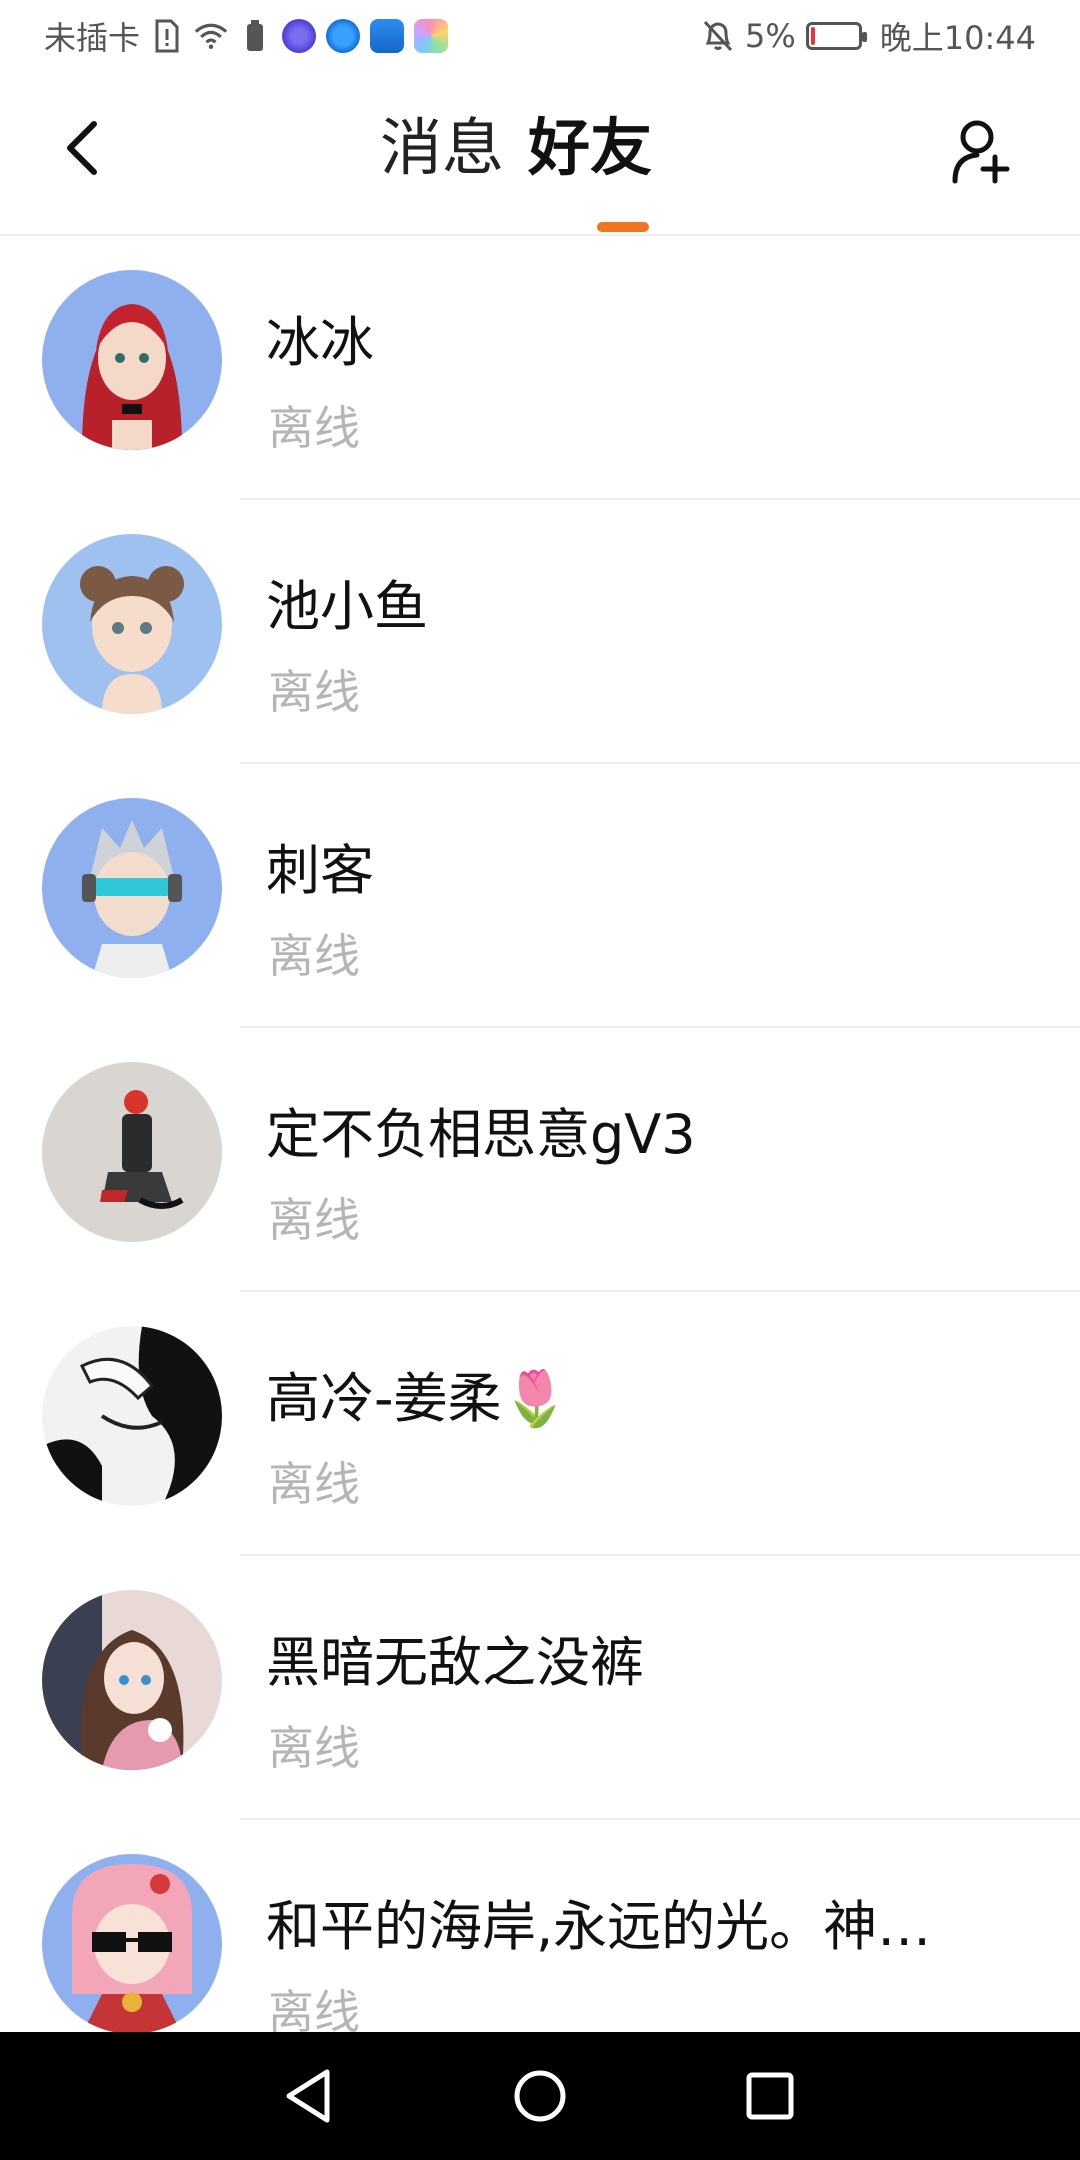  Describe the element at coordinates (442, 148) in the screenshot. I see `tab-messages: 消息` at that location.